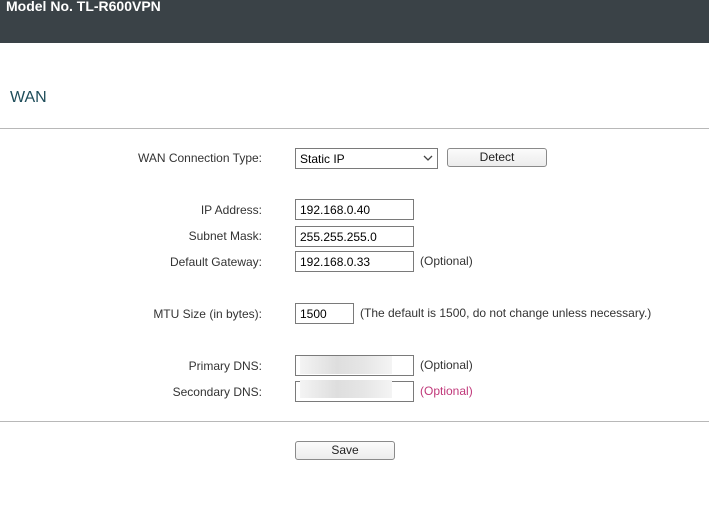  What do you see at coordinates (354, 21) in the screenshot?
I see `top-bar: Model No. TL-R600VPN` at bounding box center [354, 21].